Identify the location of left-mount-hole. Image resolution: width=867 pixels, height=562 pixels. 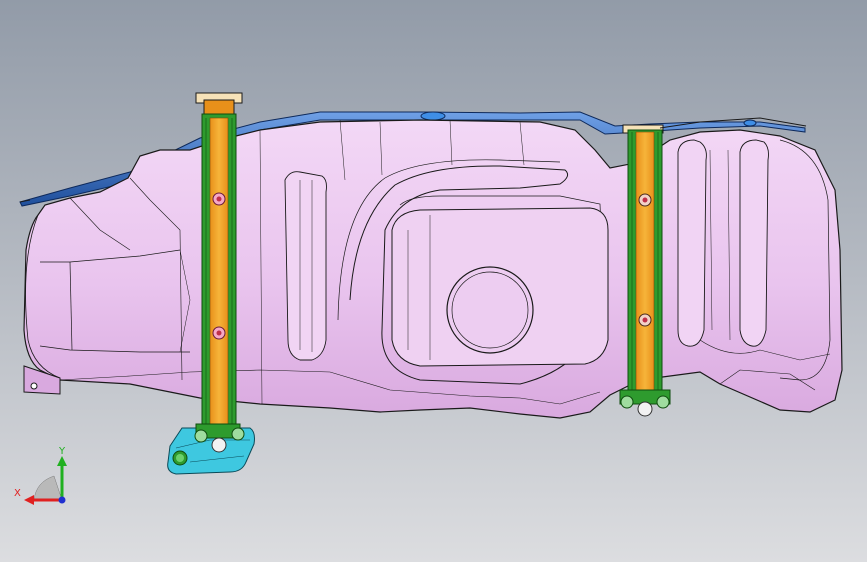
(34, 386).